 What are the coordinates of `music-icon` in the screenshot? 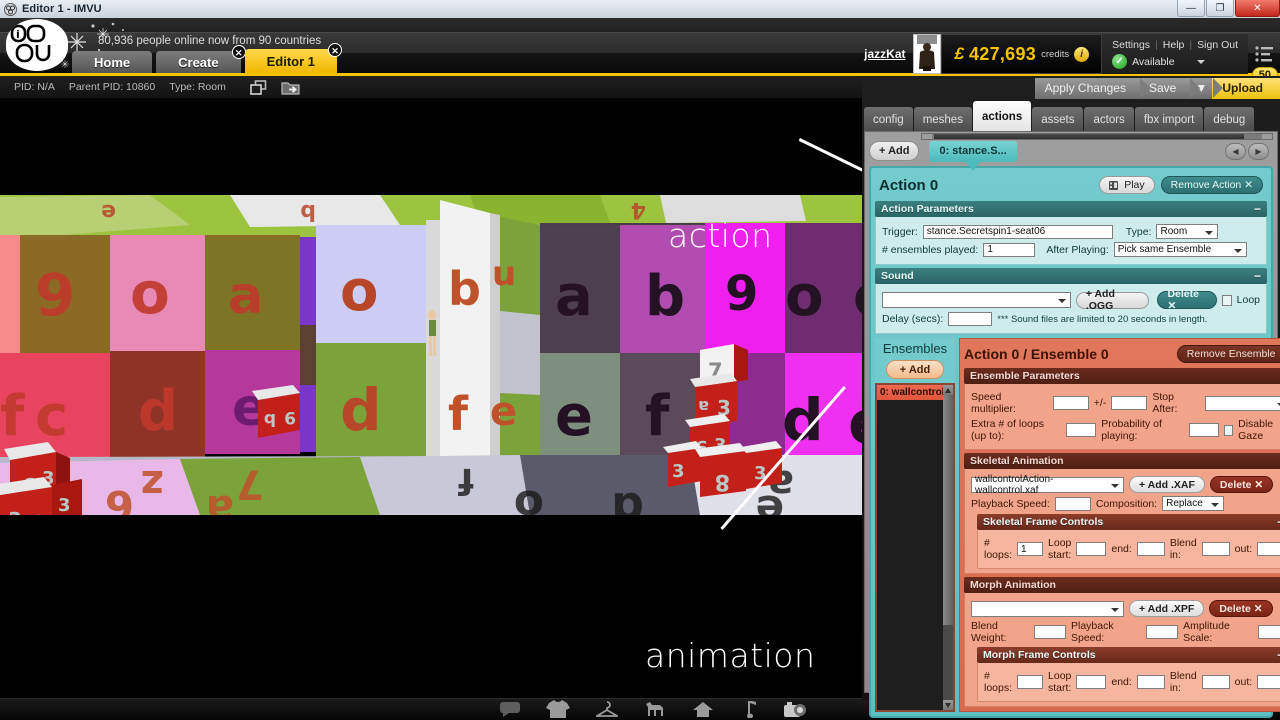 It's located at (749, 709).